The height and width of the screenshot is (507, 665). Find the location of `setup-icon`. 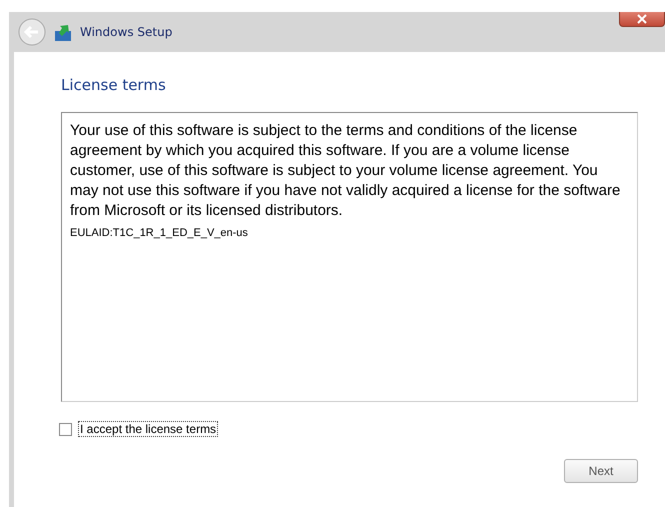

setup-icon is located at coordinates (64, 32).